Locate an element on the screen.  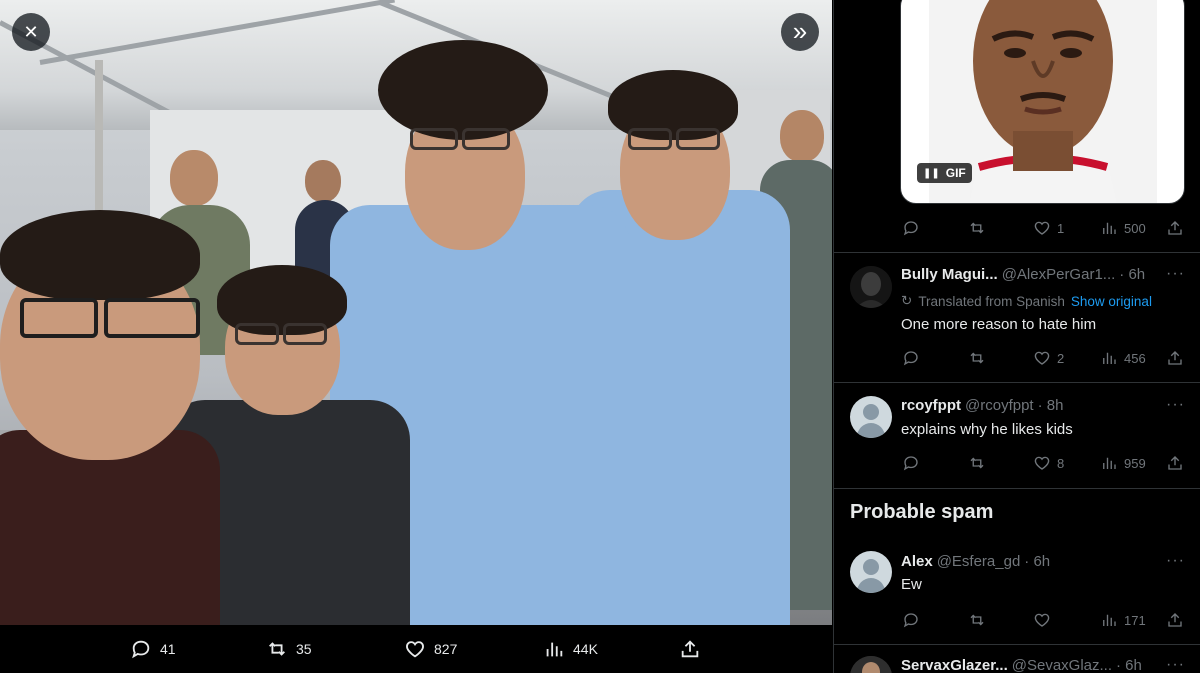
reply-text: Ew is located at coordinates (911, 584).